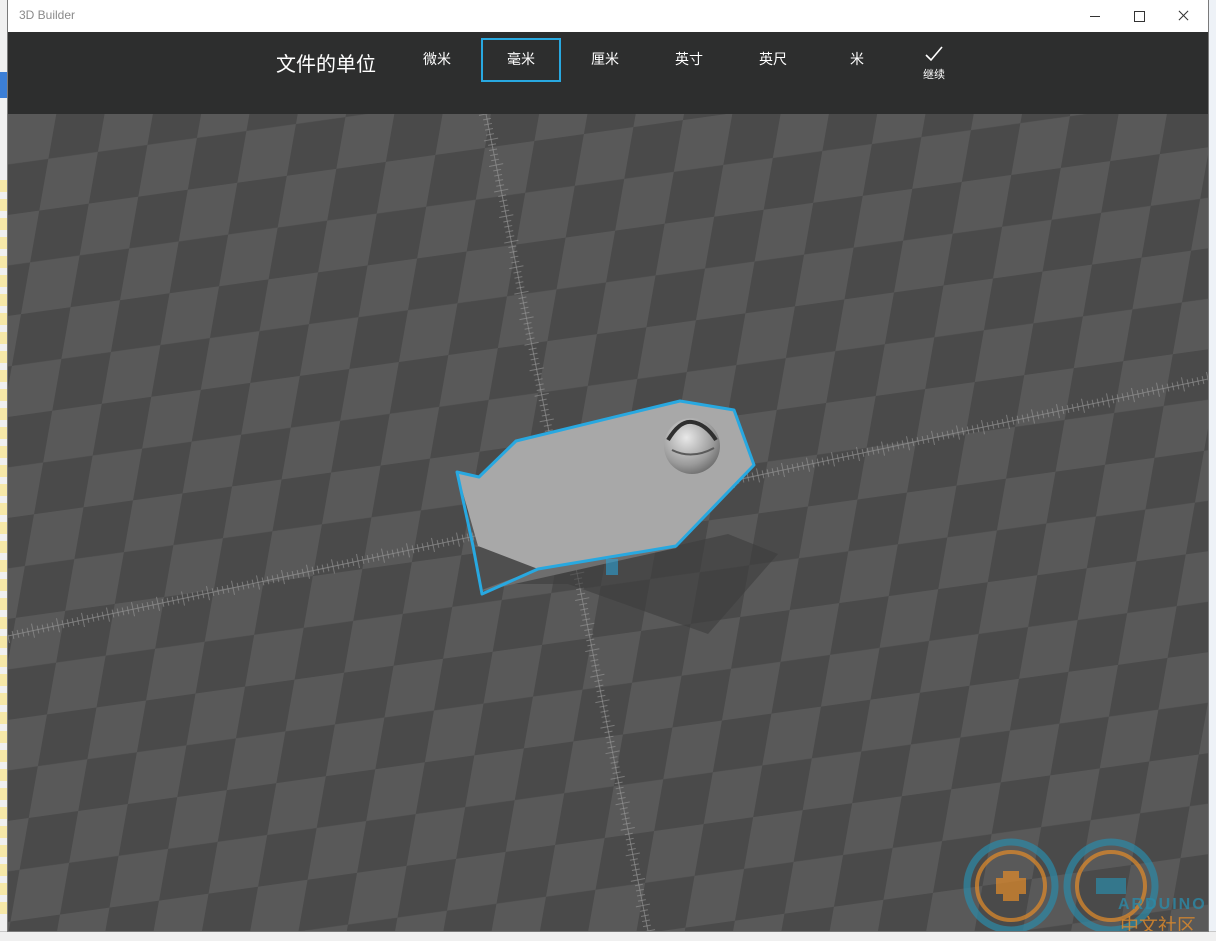 This screenshot has width=1216, height=941. I want to click on minimize-button, so click(1095, 16).